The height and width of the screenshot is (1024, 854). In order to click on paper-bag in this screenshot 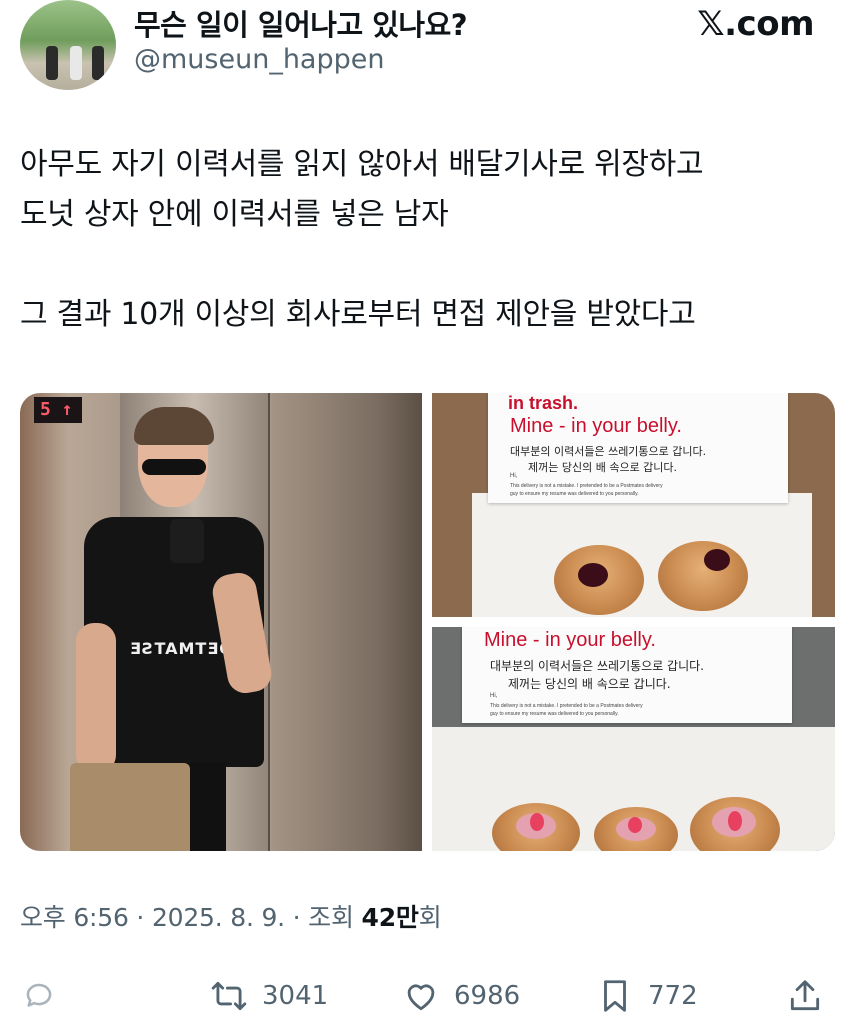, I will do `click(130, 807)`.